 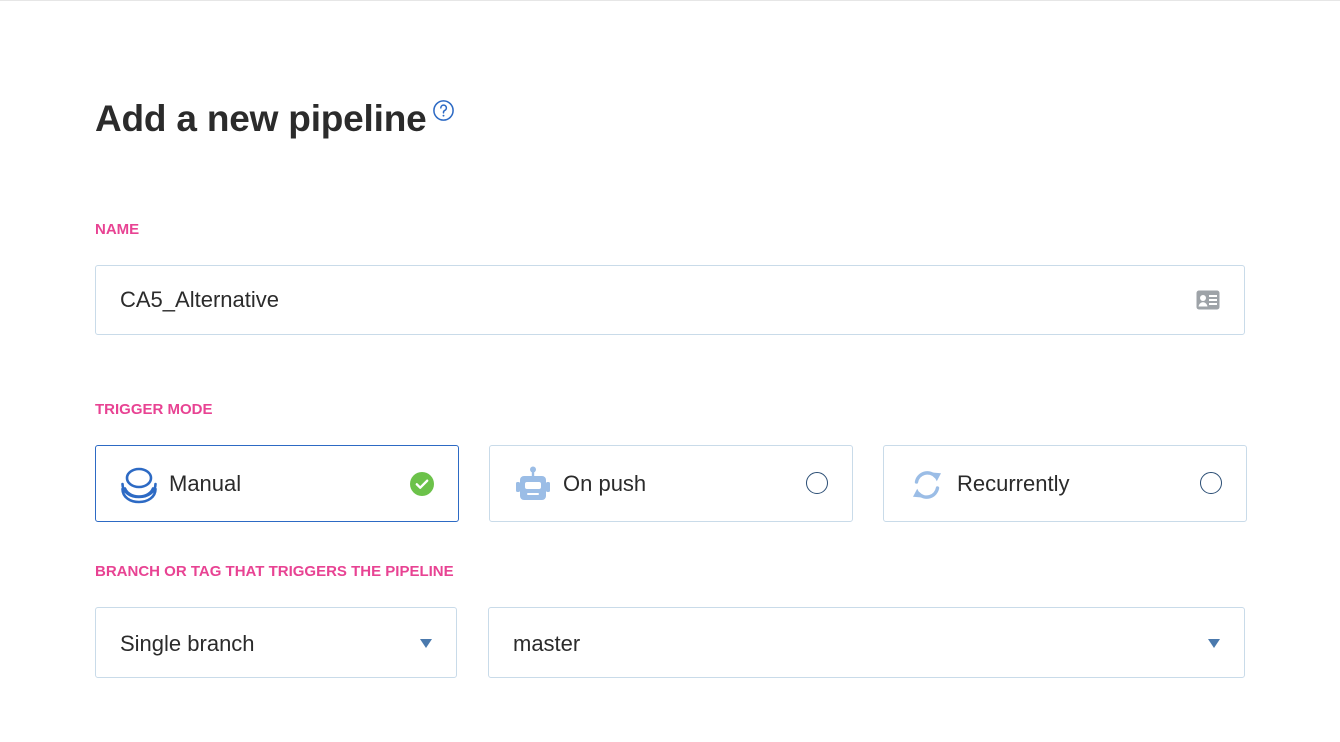 What do you see at coordinates (547, 643) in the screenshot?
I see `branch-name-value: master` at bounding box center [547, 643].